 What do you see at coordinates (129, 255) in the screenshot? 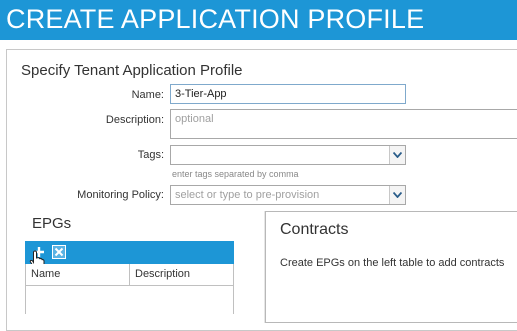
I see `epgs-toolbar` at bounding box center [129, 255].